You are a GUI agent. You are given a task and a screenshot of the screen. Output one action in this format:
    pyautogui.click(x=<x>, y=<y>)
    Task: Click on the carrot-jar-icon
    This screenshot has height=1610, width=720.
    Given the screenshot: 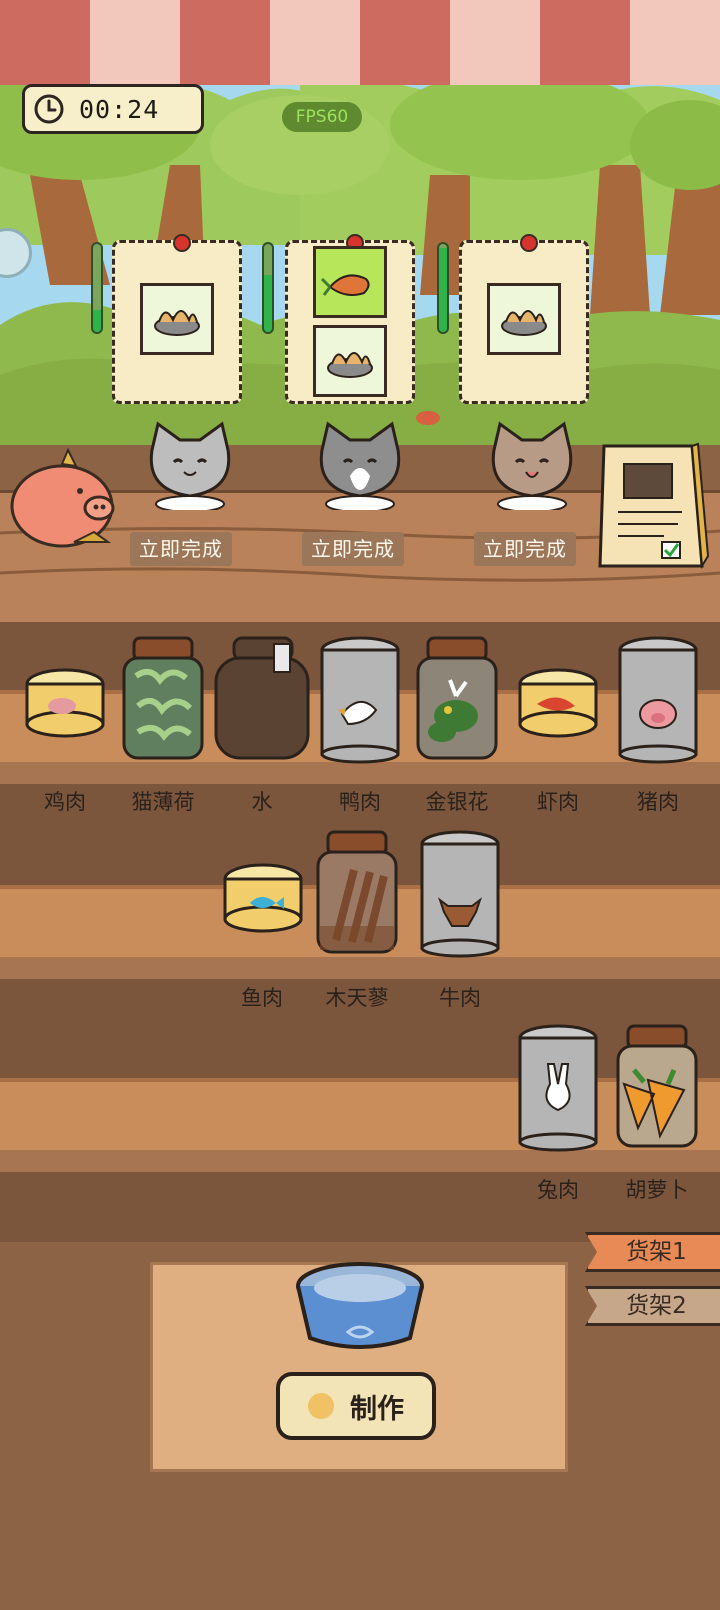 What is the action you would take?
    pyautogui.click(x=657, y=1086)
    